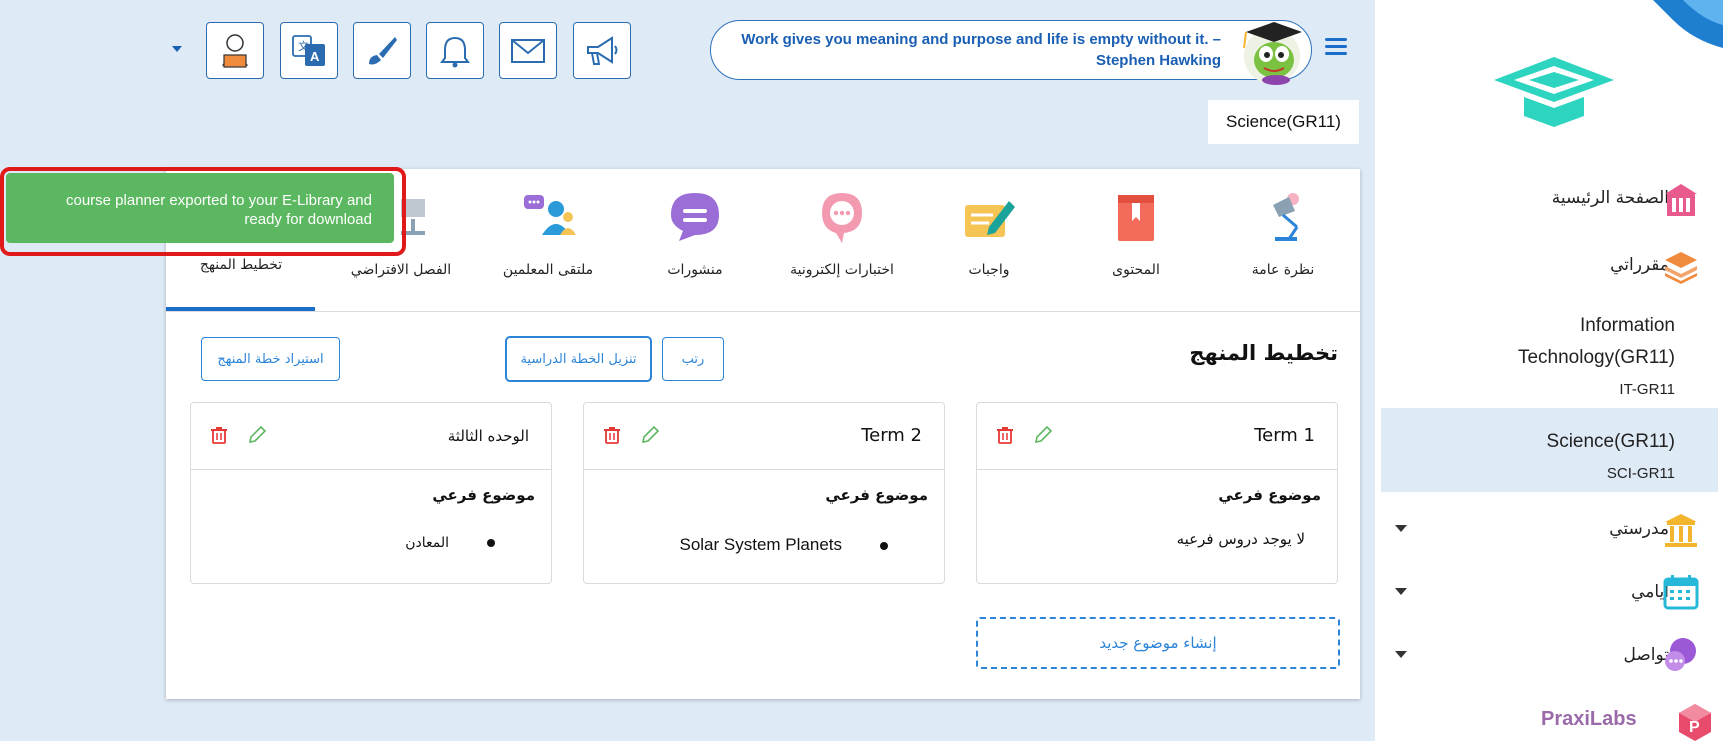 This screenshot has height=741, width=1723. I want to click on tab-label: ملتقى المعلمين, so click(548, 270).